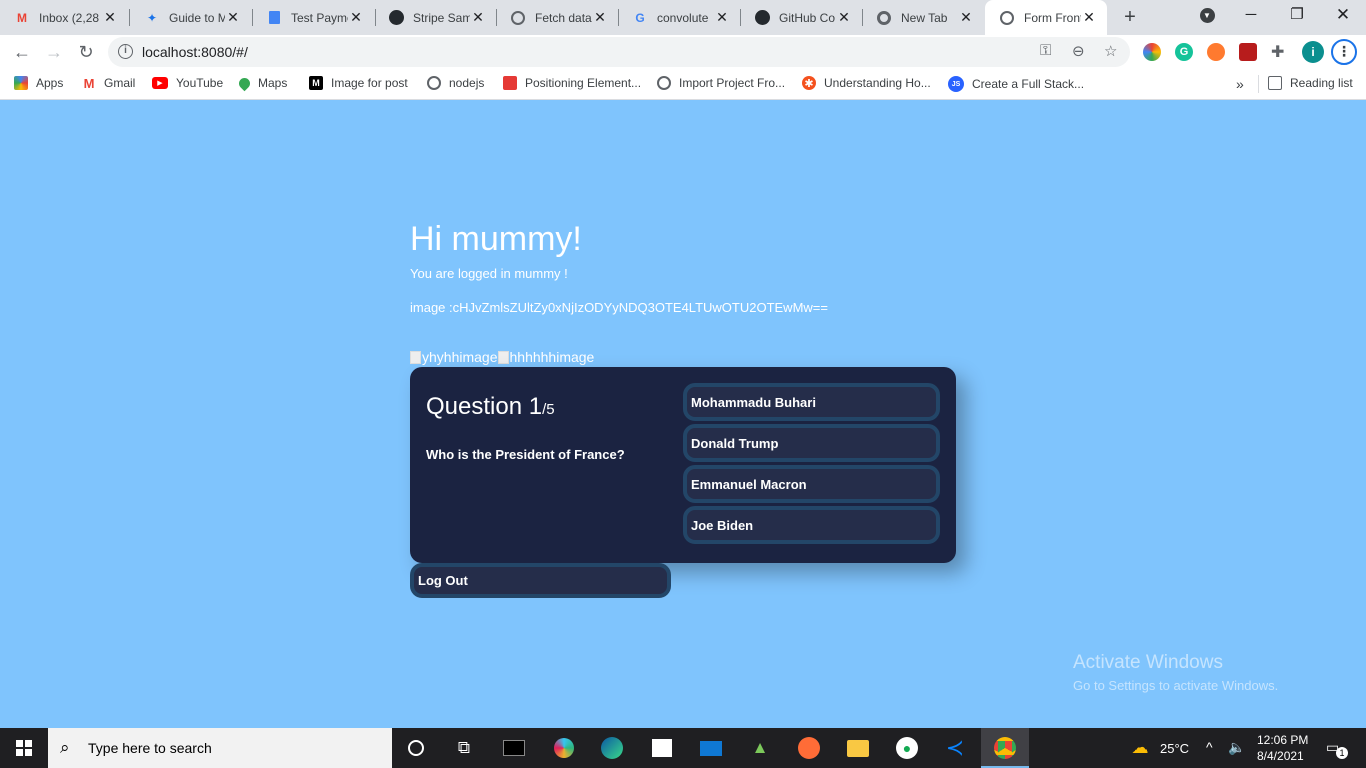 This screenshot has height=768, width=1366. Describe the element at coordinates (548, 409) in the screenshot. I see `question-total: /5` at that location.